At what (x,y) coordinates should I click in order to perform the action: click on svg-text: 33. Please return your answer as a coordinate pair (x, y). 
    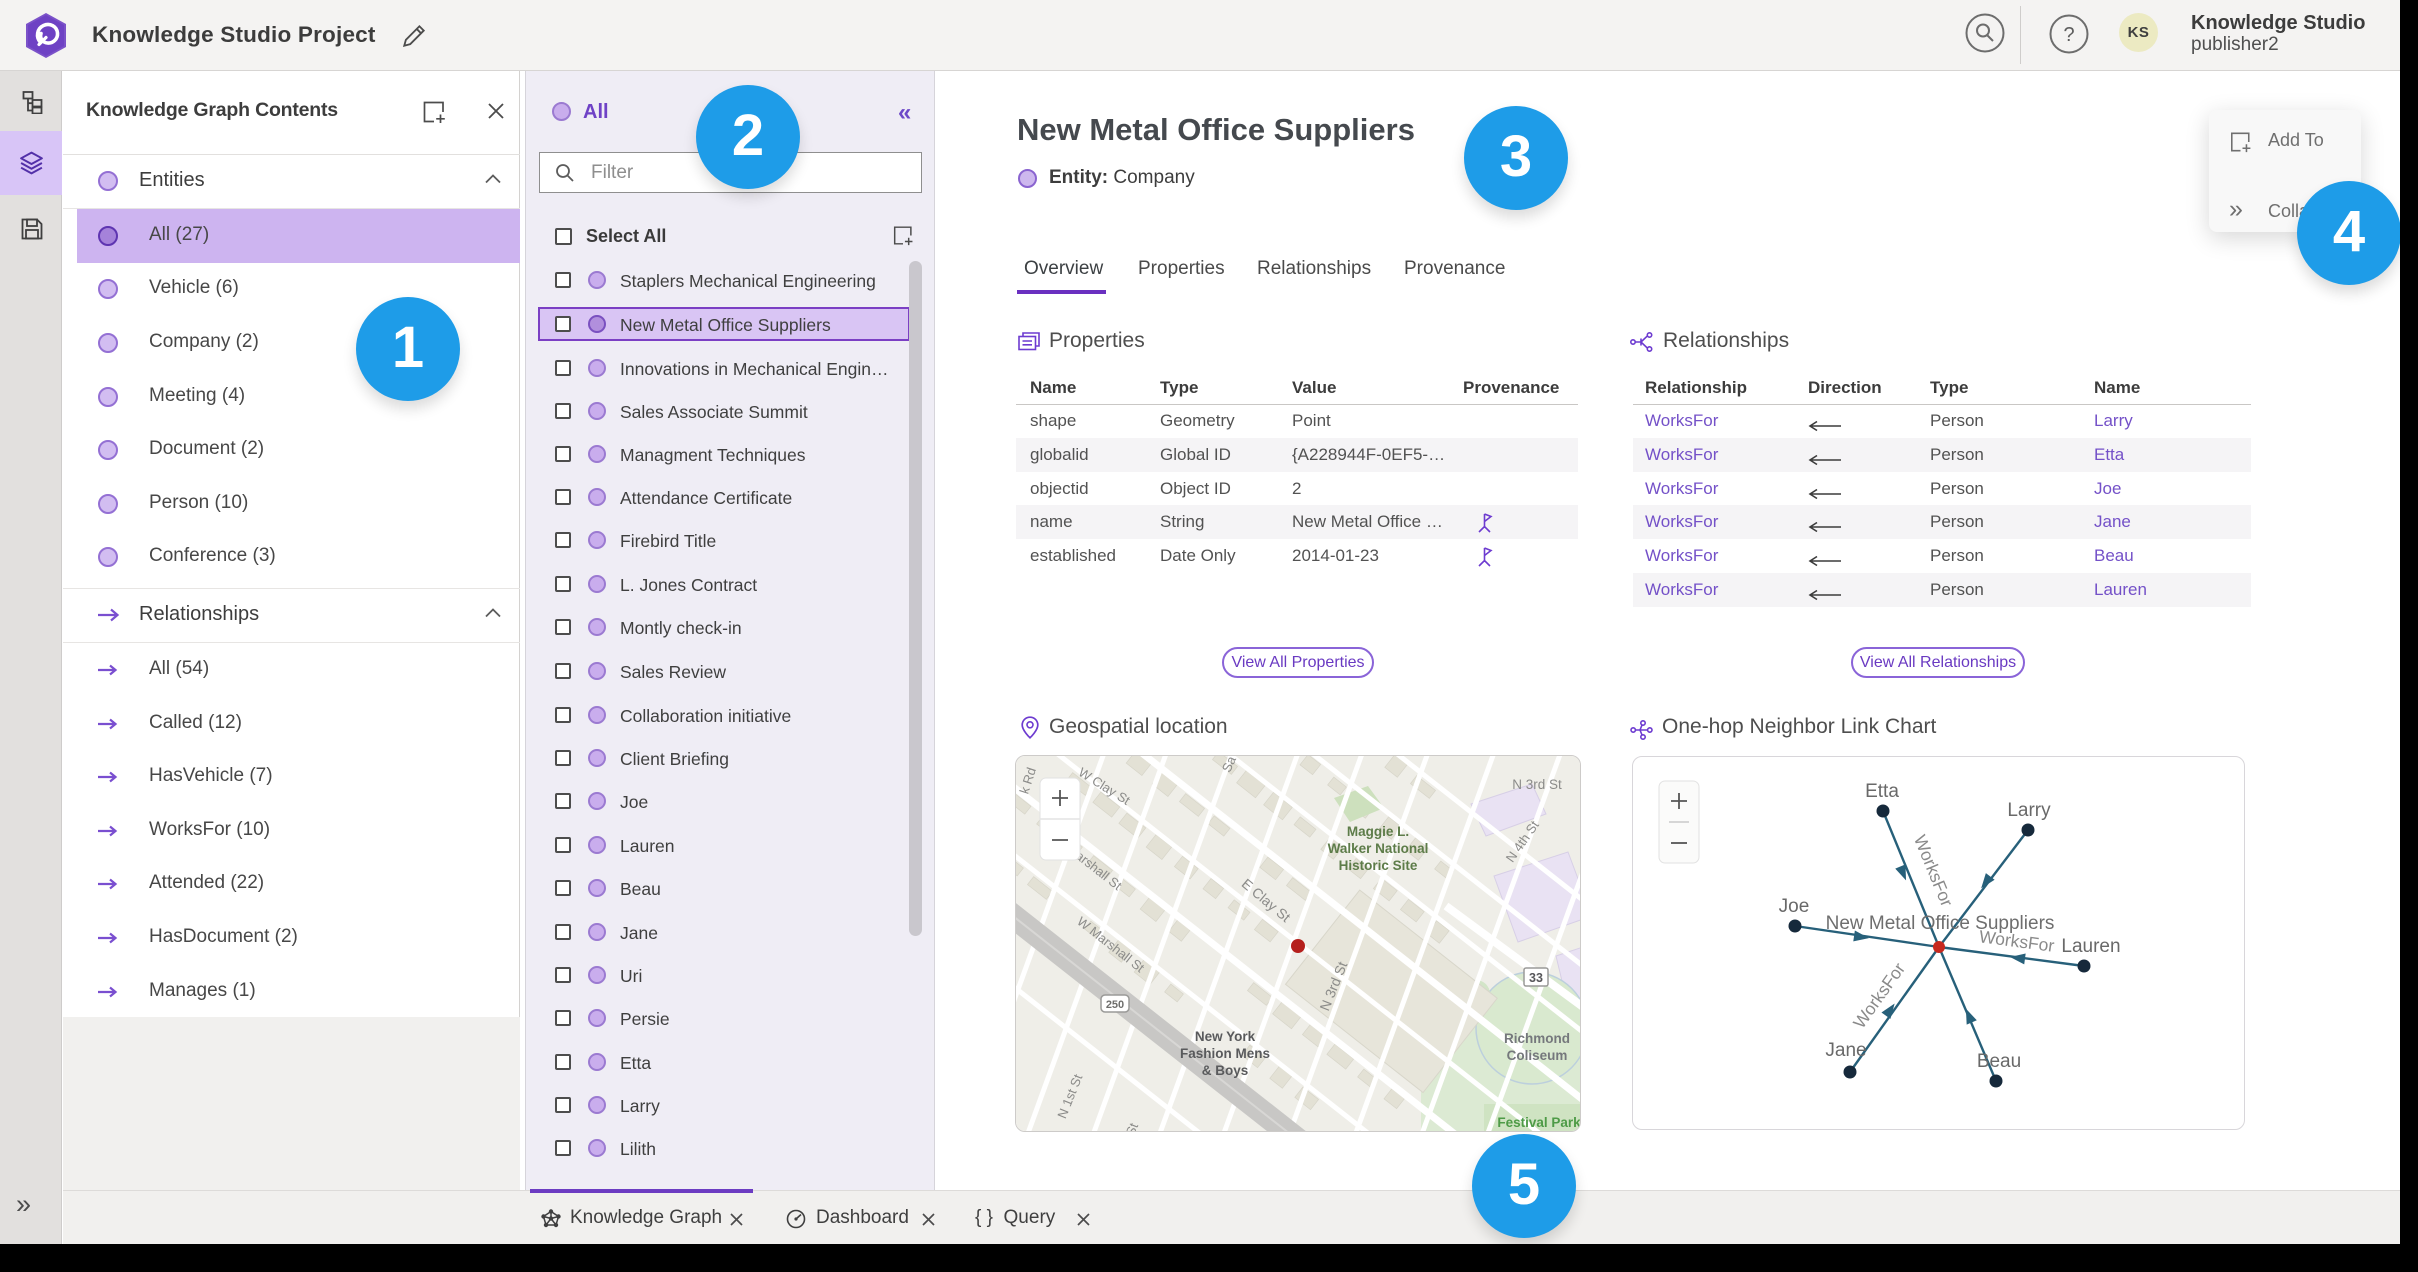
    Looking at the image, I should click on (1536, 978).